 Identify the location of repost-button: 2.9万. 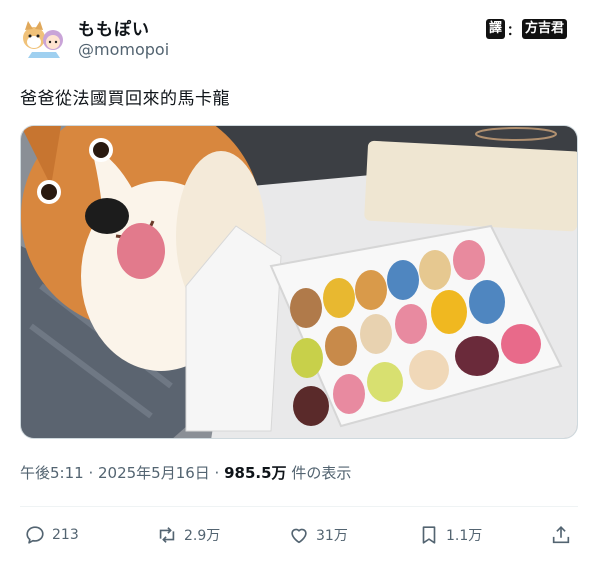
(188, 535).